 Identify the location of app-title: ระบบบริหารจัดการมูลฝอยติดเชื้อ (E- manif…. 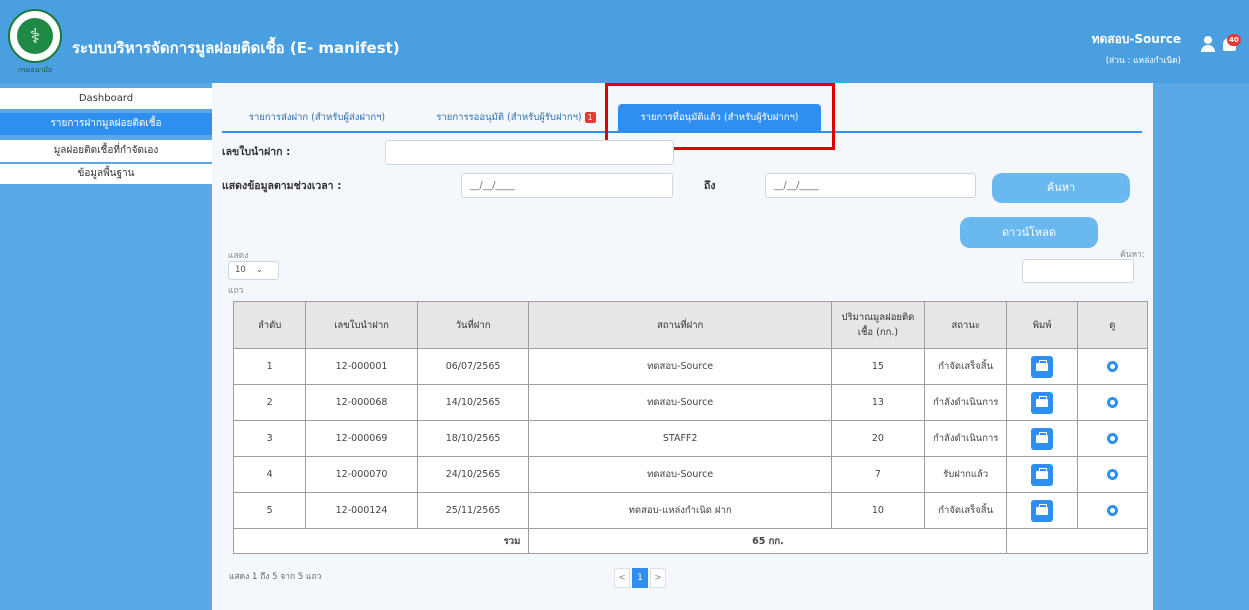
(236, 48).